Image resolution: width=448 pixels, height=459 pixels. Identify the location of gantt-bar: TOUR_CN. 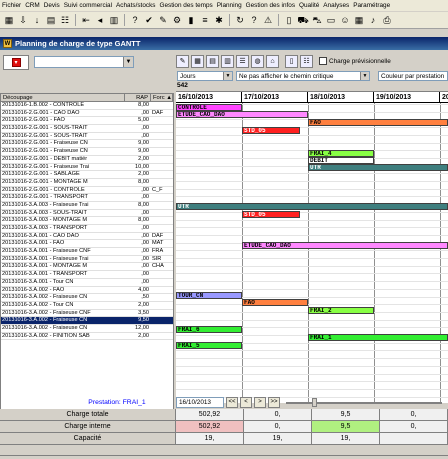
(209, 295).